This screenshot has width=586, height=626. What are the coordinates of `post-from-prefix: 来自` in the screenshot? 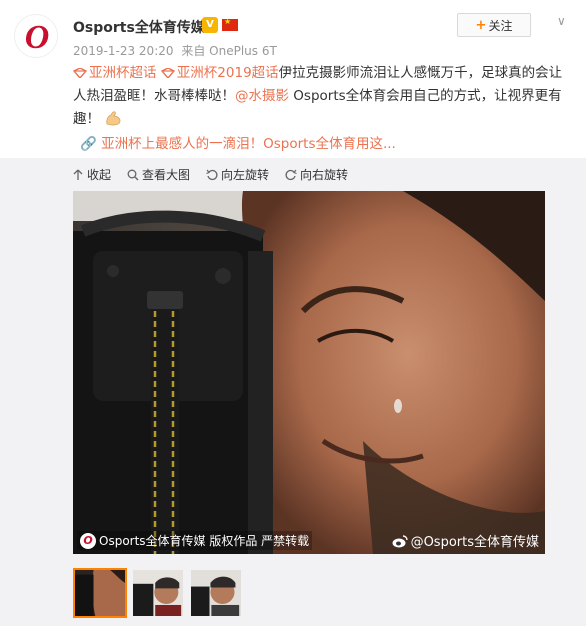 It's located at (193, 51).